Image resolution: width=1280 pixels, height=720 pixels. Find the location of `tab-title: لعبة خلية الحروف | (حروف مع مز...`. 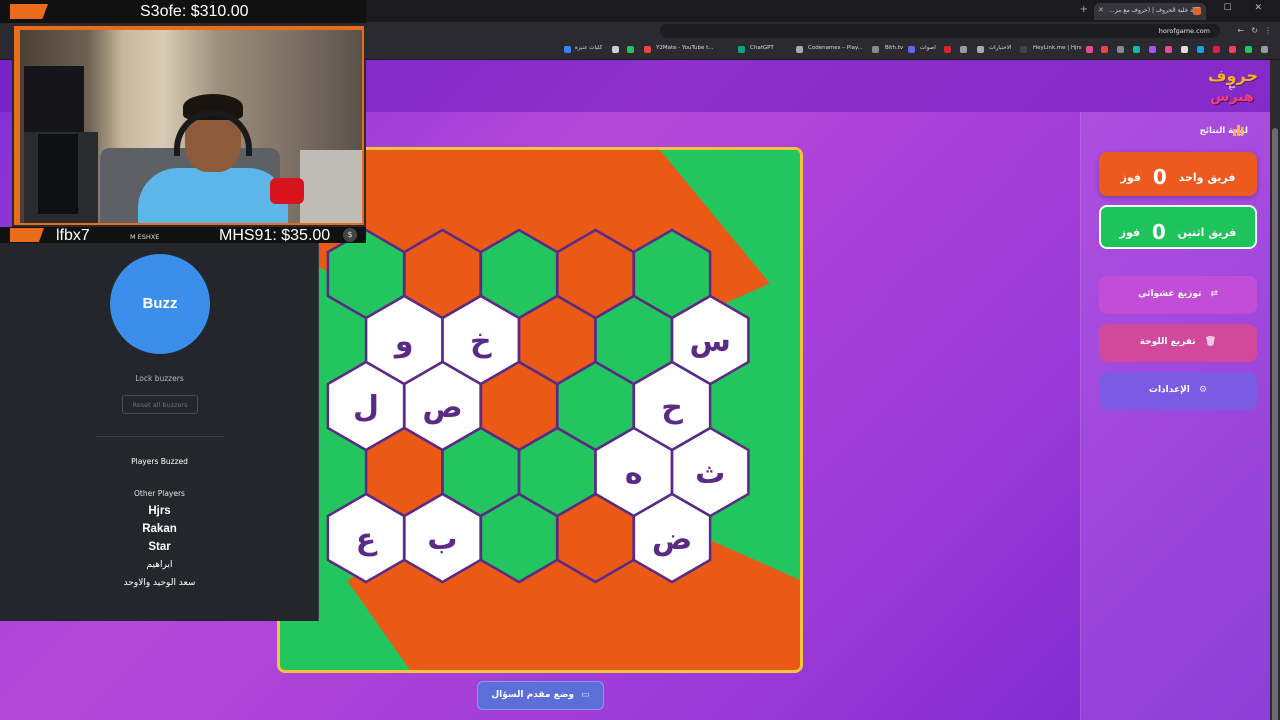

tab-title: لعبة خلية الحروف | (حروف مع مز... is located at coordinates (1154, 10).